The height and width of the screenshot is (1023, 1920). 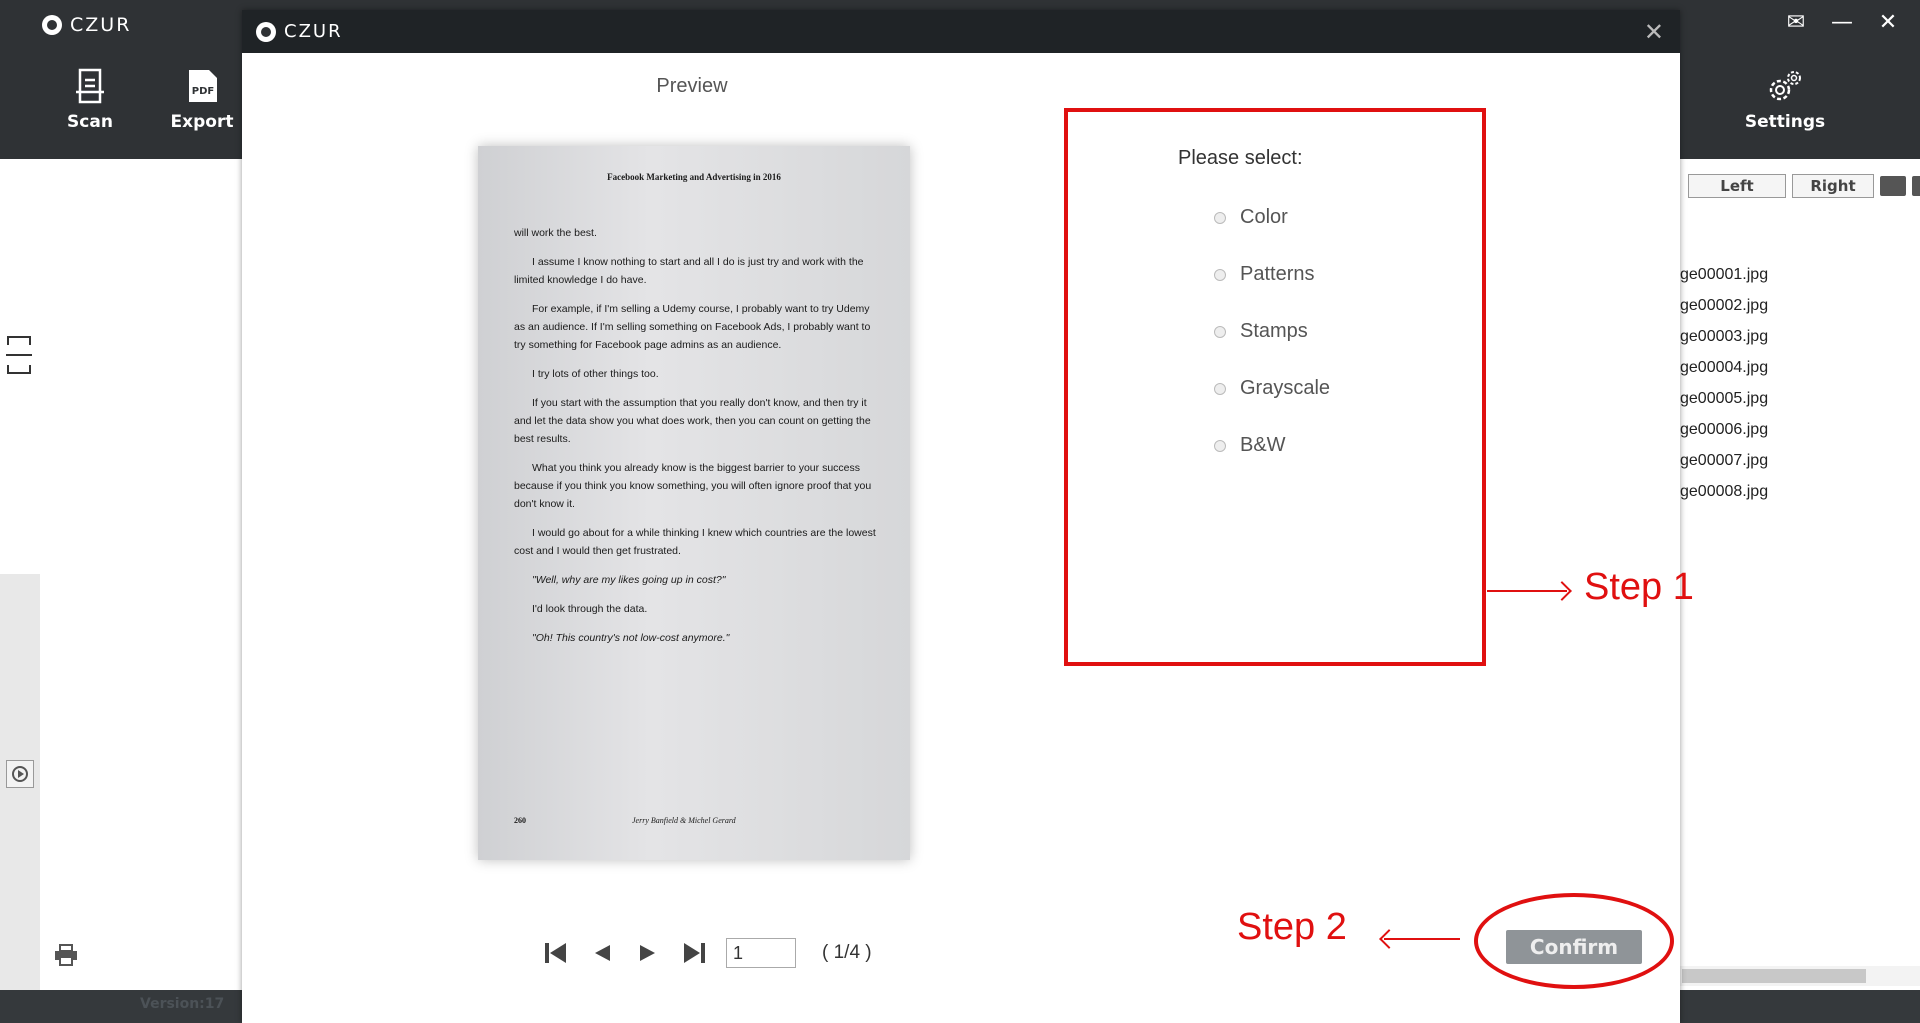 I want to click on file-item: ge00003.jpg, so click(x=1724, y=343).